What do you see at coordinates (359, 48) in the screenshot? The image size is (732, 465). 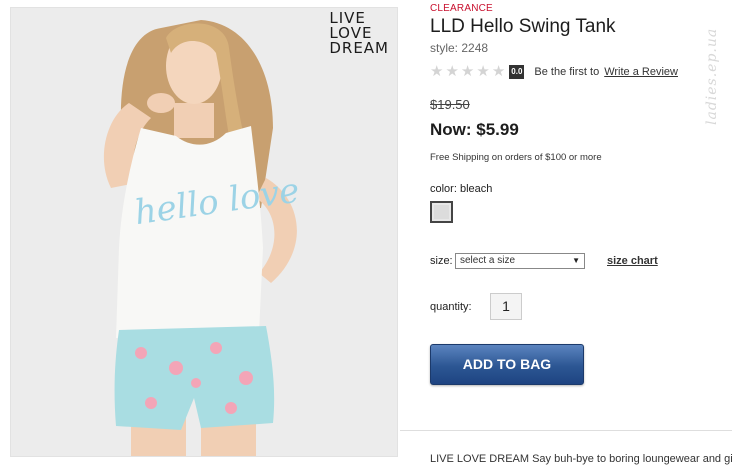 I see `brand-line: DREAM` at bounding box center [359, 48].